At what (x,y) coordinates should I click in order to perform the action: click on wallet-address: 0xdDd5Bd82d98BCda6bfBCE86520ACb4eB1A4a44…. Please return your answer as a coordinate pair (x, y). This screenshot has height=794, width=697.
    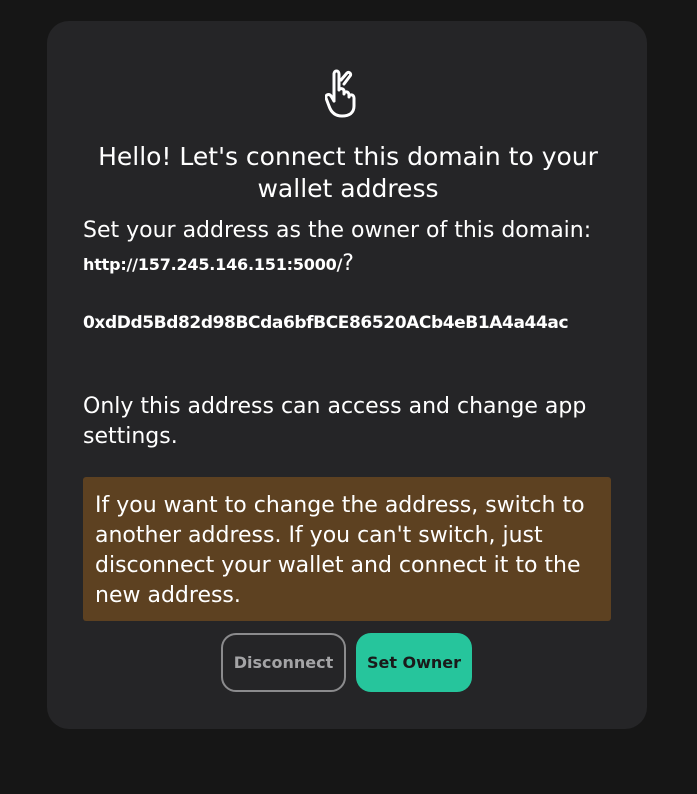
    Looking at the image, I should click on (326, 323).